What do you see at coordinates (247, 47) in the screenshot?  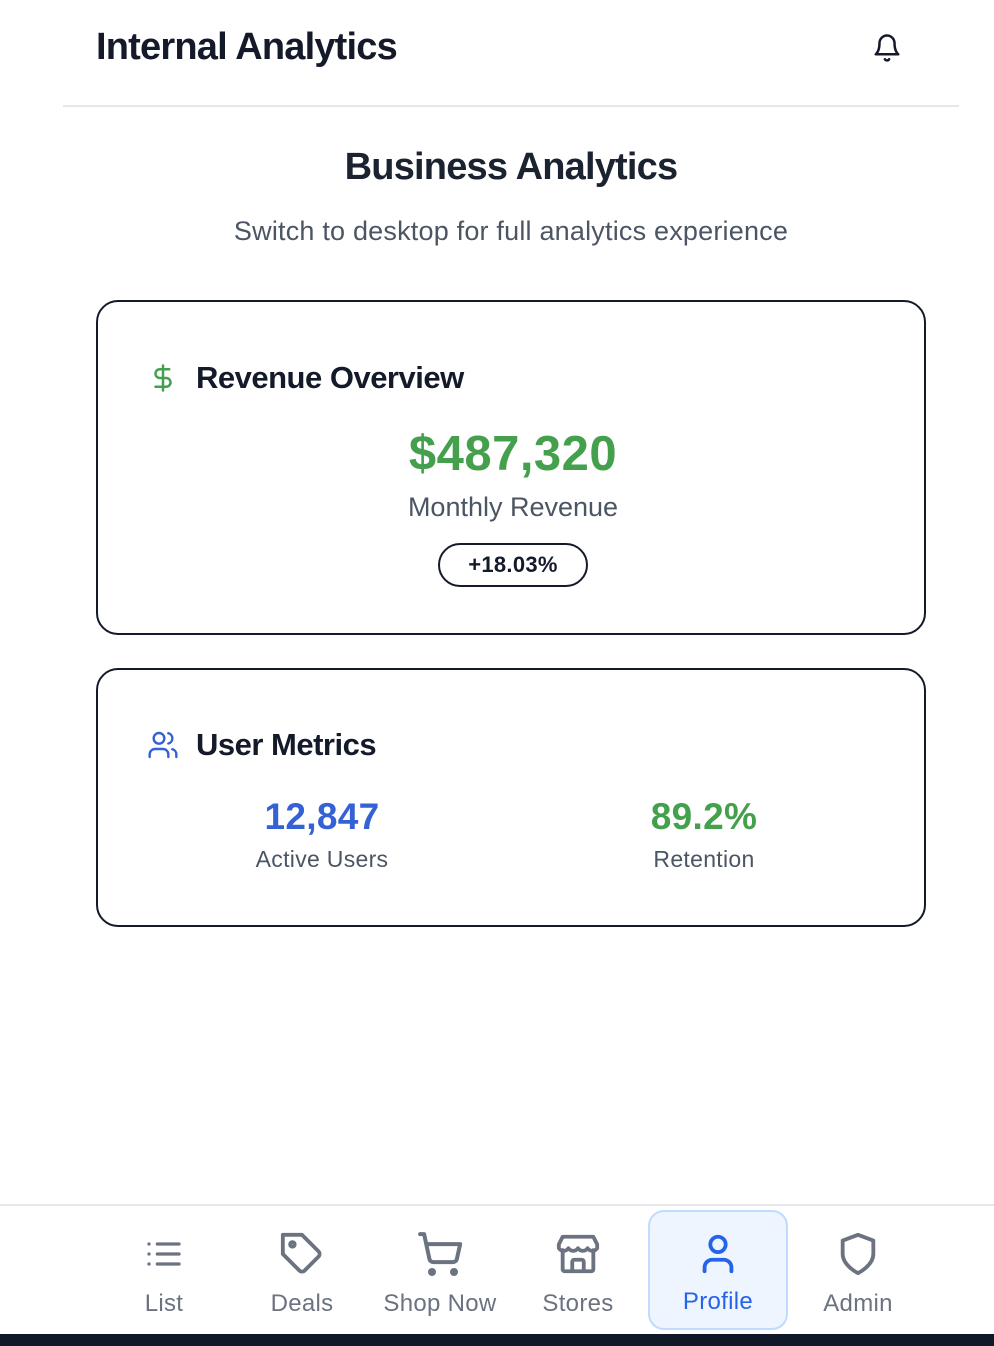 I see `app-title: Internal Analytics` at bounding box center [247, 47].